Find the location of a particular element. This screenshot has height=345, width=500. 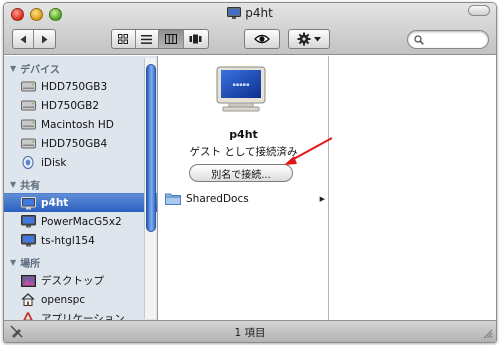

status-bar: 1 項目 is located at coordinates (250, 331).